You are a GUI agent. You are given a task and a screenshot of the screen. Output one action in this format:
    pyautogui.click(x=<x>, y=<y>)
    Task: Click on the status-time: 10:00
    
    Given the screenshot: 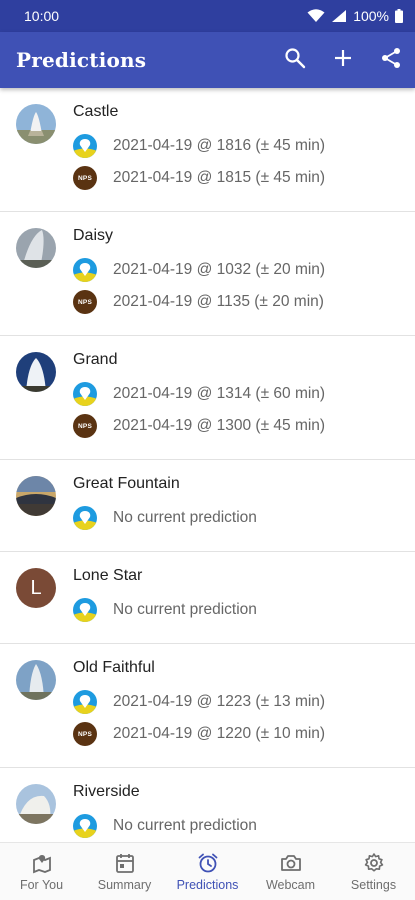 What is the action you would take?
    pyautogui.click(x=42, y=16)
    